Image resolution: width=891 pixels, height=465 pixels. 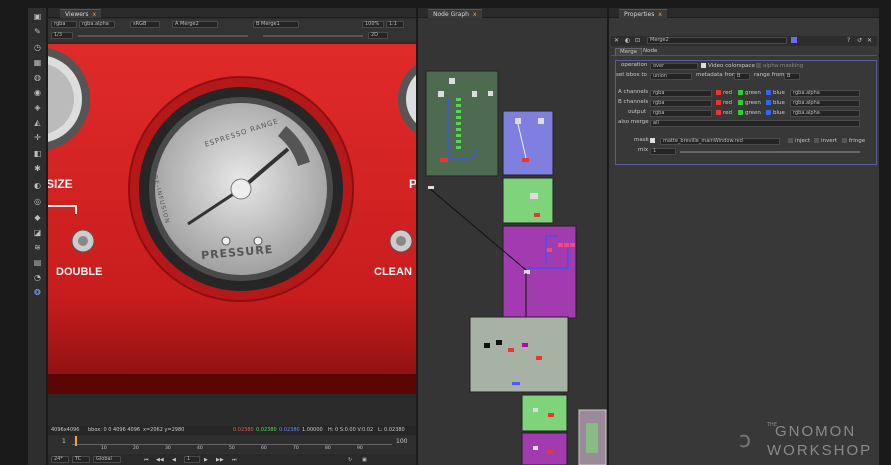 I want to click on loop-icon: ↻, so click(x=350, y=460).